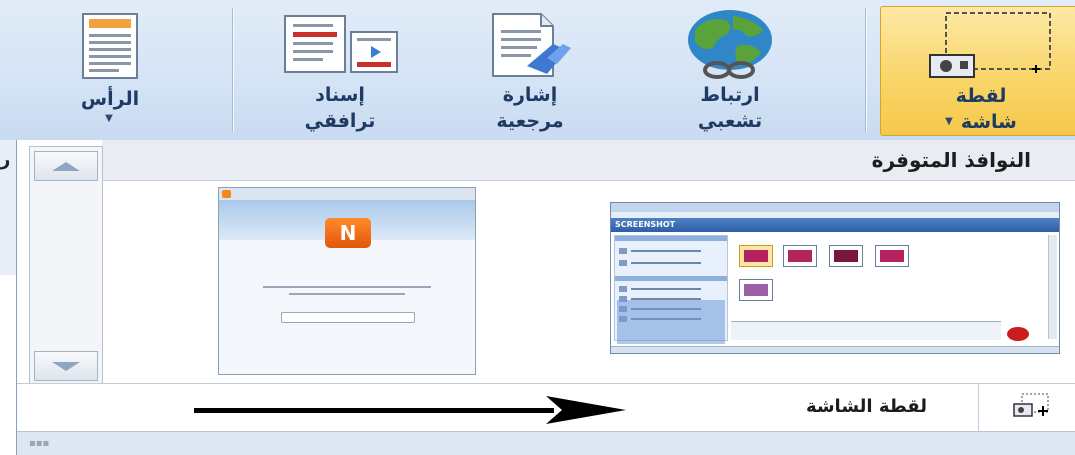 The width and height of the screenshot is (1075, 455). I want to click on screen-clipping-label: لقطة الشاشة, so click(866, 406).